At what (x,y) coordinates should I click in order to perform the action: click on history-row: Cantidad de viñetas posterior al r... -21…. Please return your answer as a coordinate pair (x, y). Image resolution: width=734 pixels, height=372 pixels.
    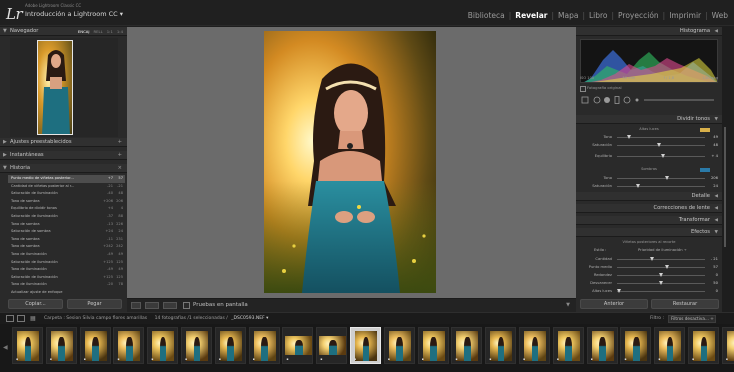
    Looking at the image, I should click on (66, 187).